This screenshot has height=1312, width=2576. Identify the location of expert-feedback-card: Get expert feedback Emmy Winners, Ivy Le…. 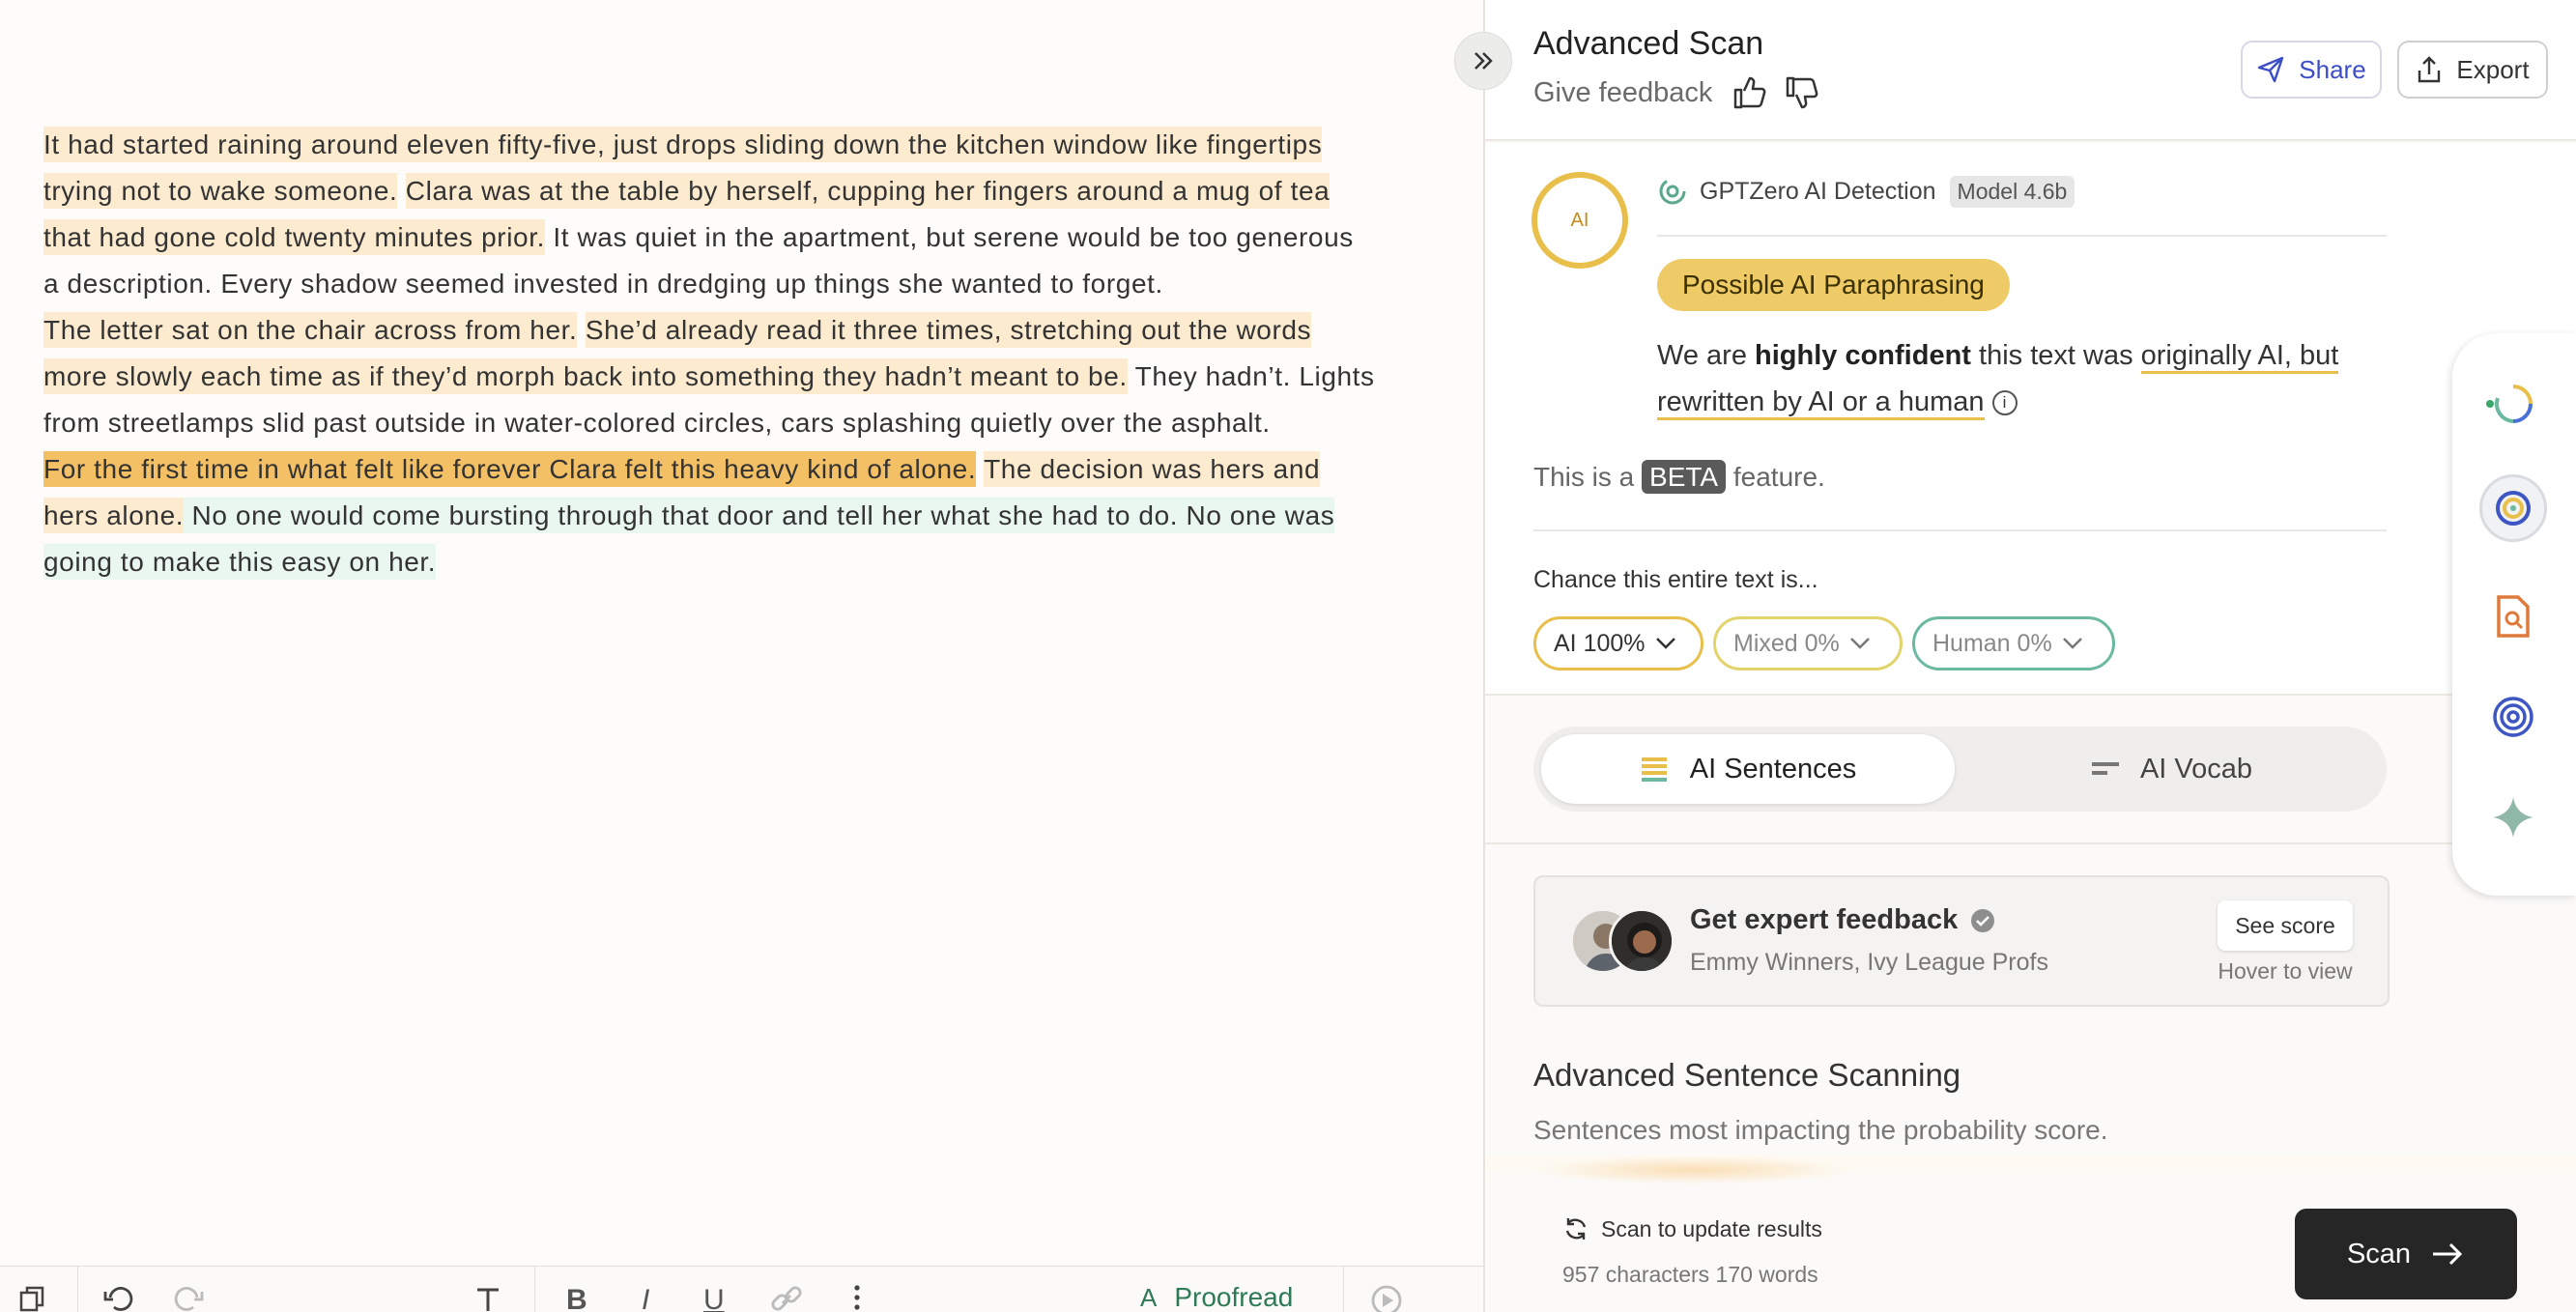
(1962, 941).